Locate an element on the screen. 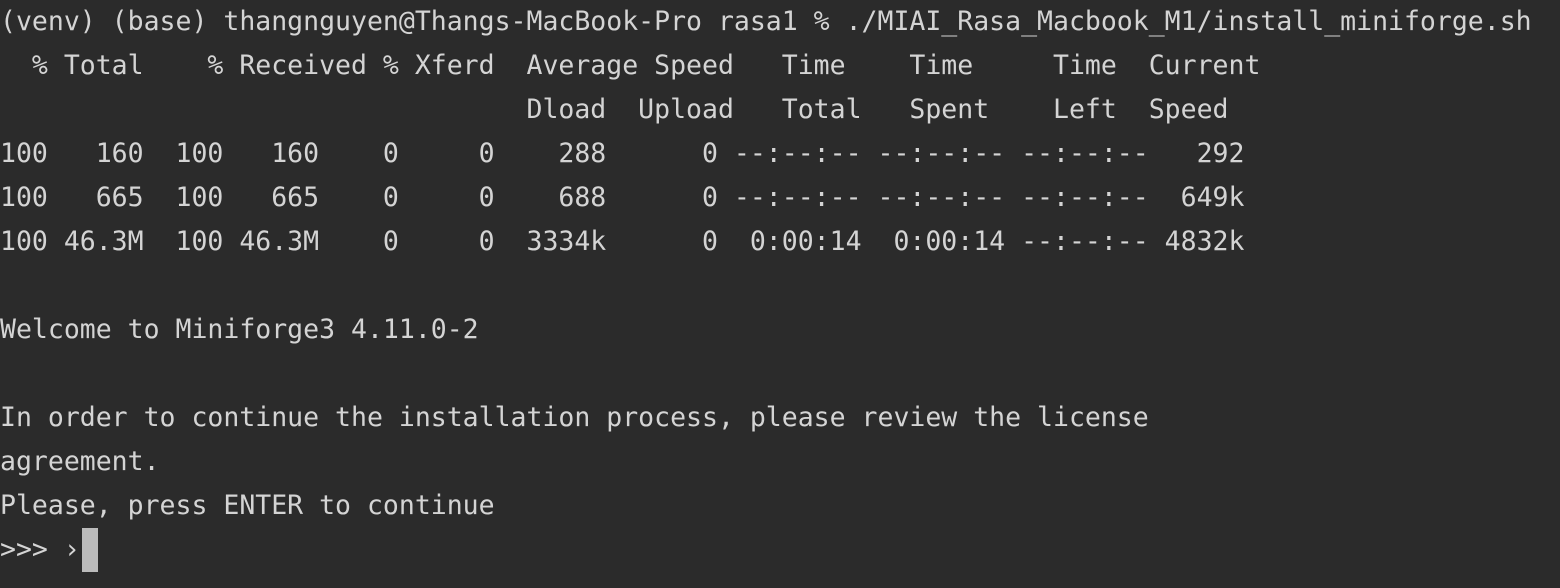 This screenshot has width=1560, height=588. input-prompt-line: >>> › is located at coordinates (49, 550).